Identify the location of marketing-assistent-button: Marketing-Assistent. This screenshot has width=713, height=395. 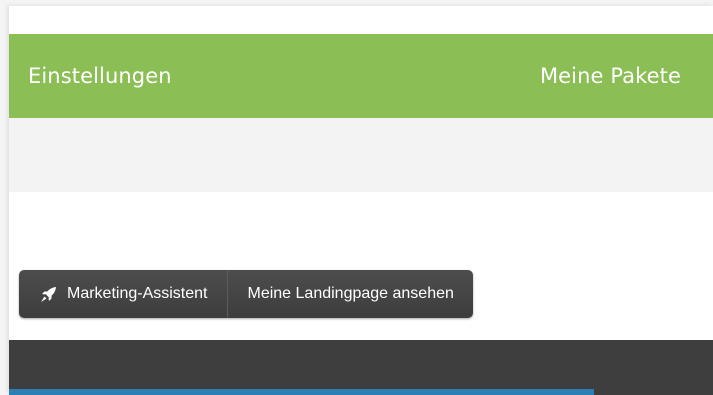
(123, 294).